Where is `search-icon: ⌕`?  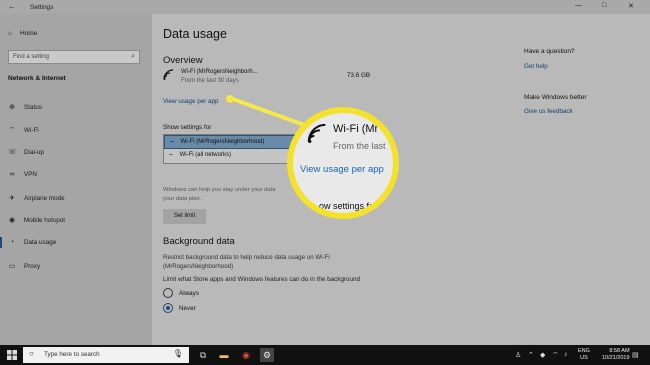 search-icon: ⌕ is located at coordinates (133, 56).